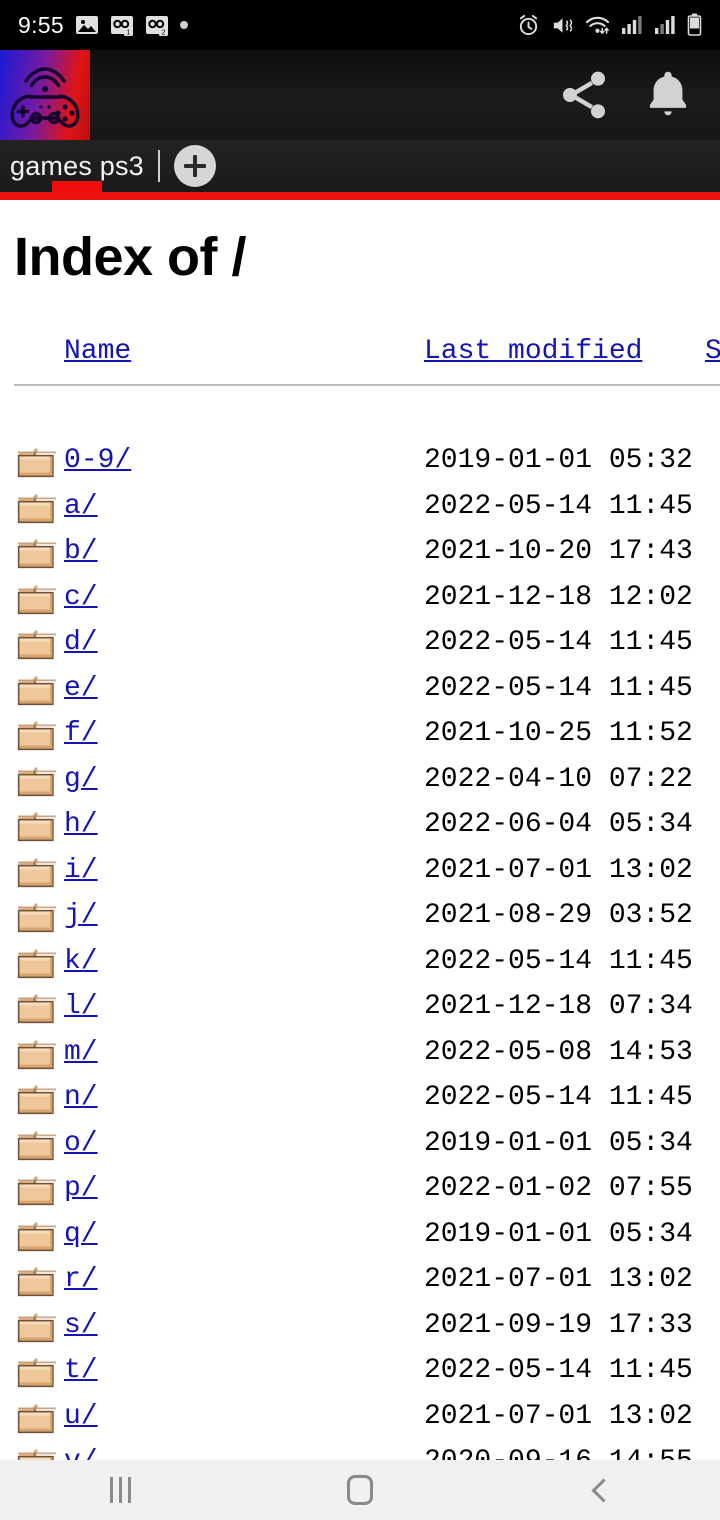 The image size is (720, 1520). Describe the element at coordinates (558, 1052) in the screenshot. I see `last-modified-value: 2022-05-08 14:53` at that location.